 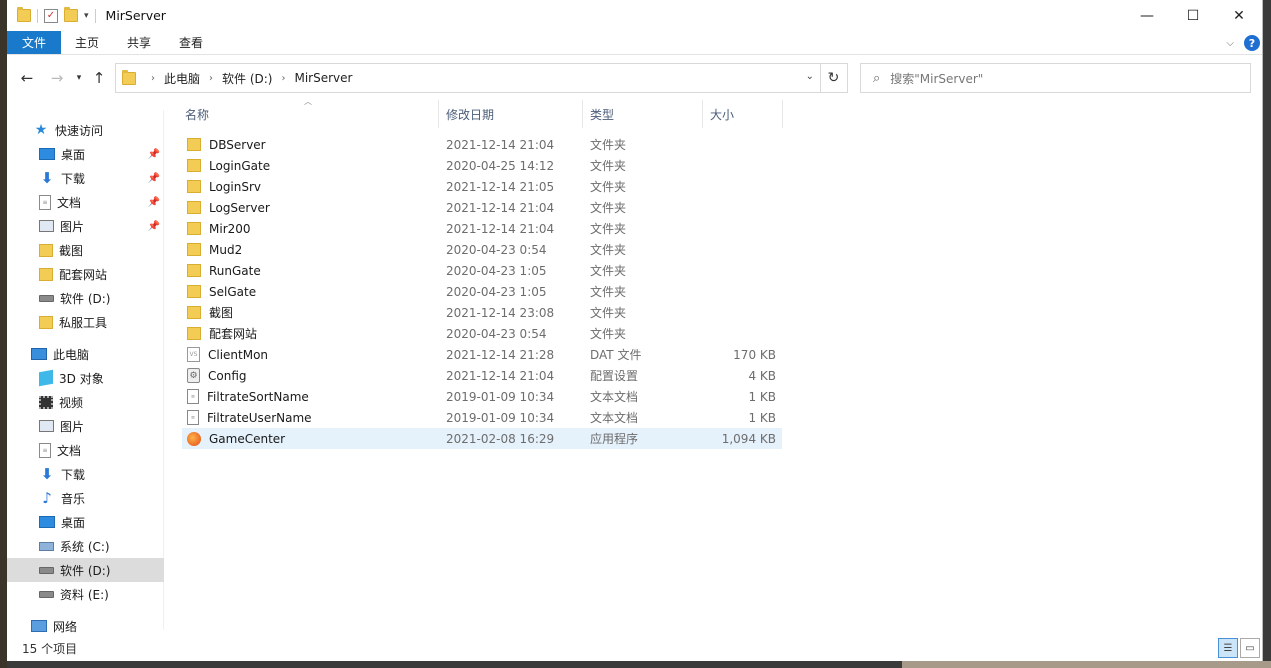 What do you see at coordinates (482, 333) in the screenshot?
I see `file-row: 配套网站 2020-04-23 0:54 文件夹` at bounding box center [482, 333].